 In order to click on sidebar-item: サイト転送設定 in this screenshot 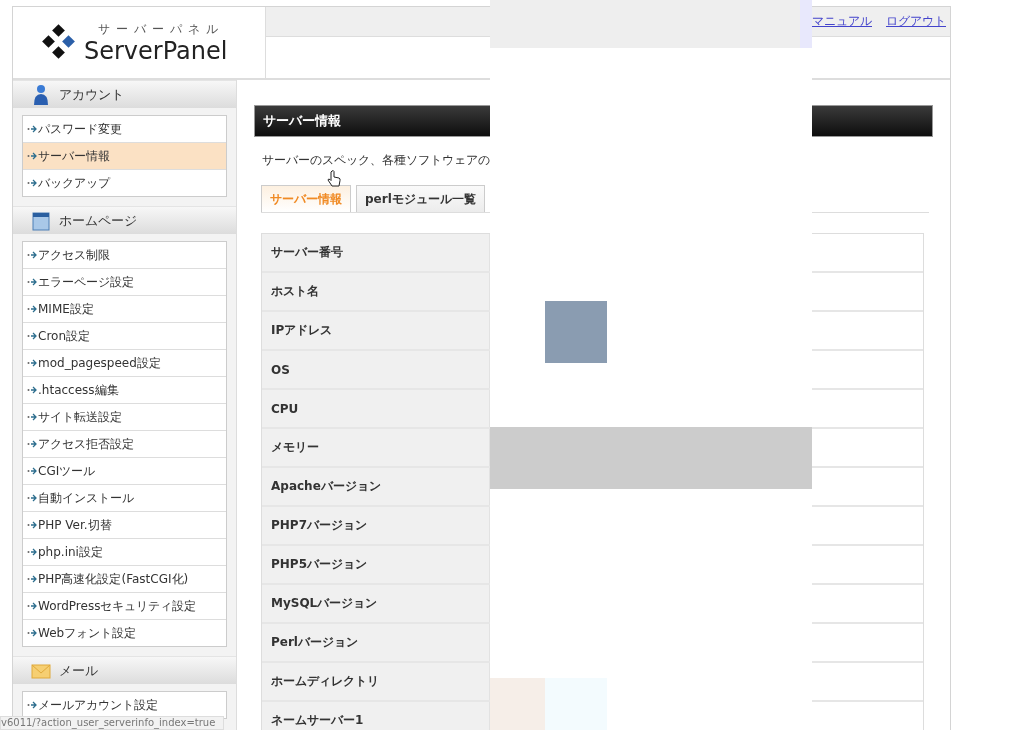, I will do `click(124, 416)`.